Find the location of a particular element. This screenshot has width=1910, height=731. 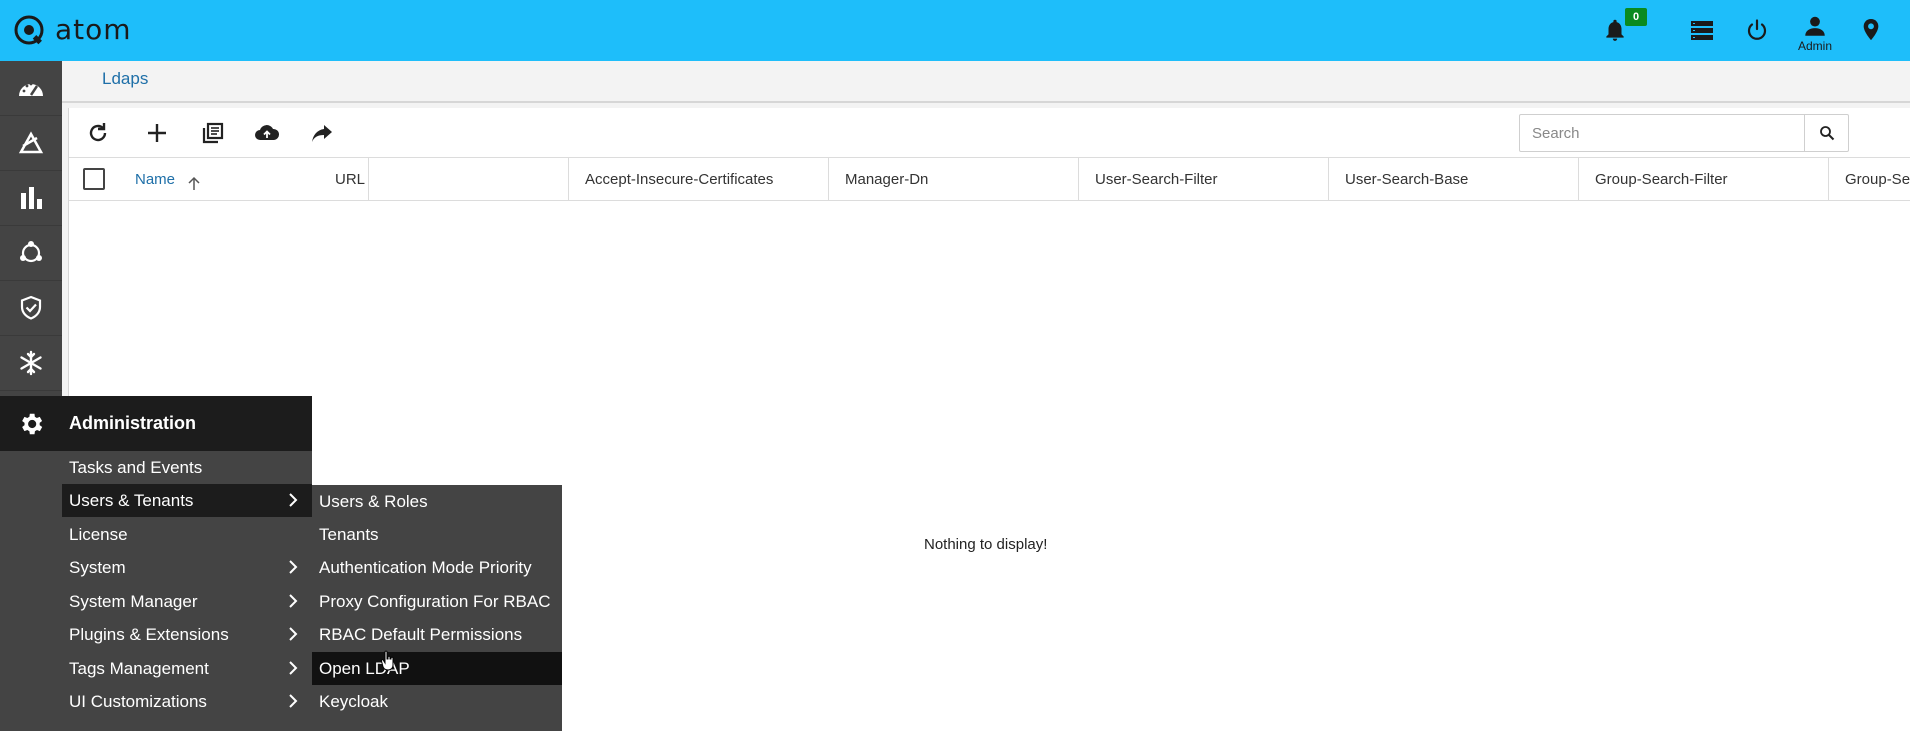

submenu-item-label: Tenants is located at coordinates (349, 534).